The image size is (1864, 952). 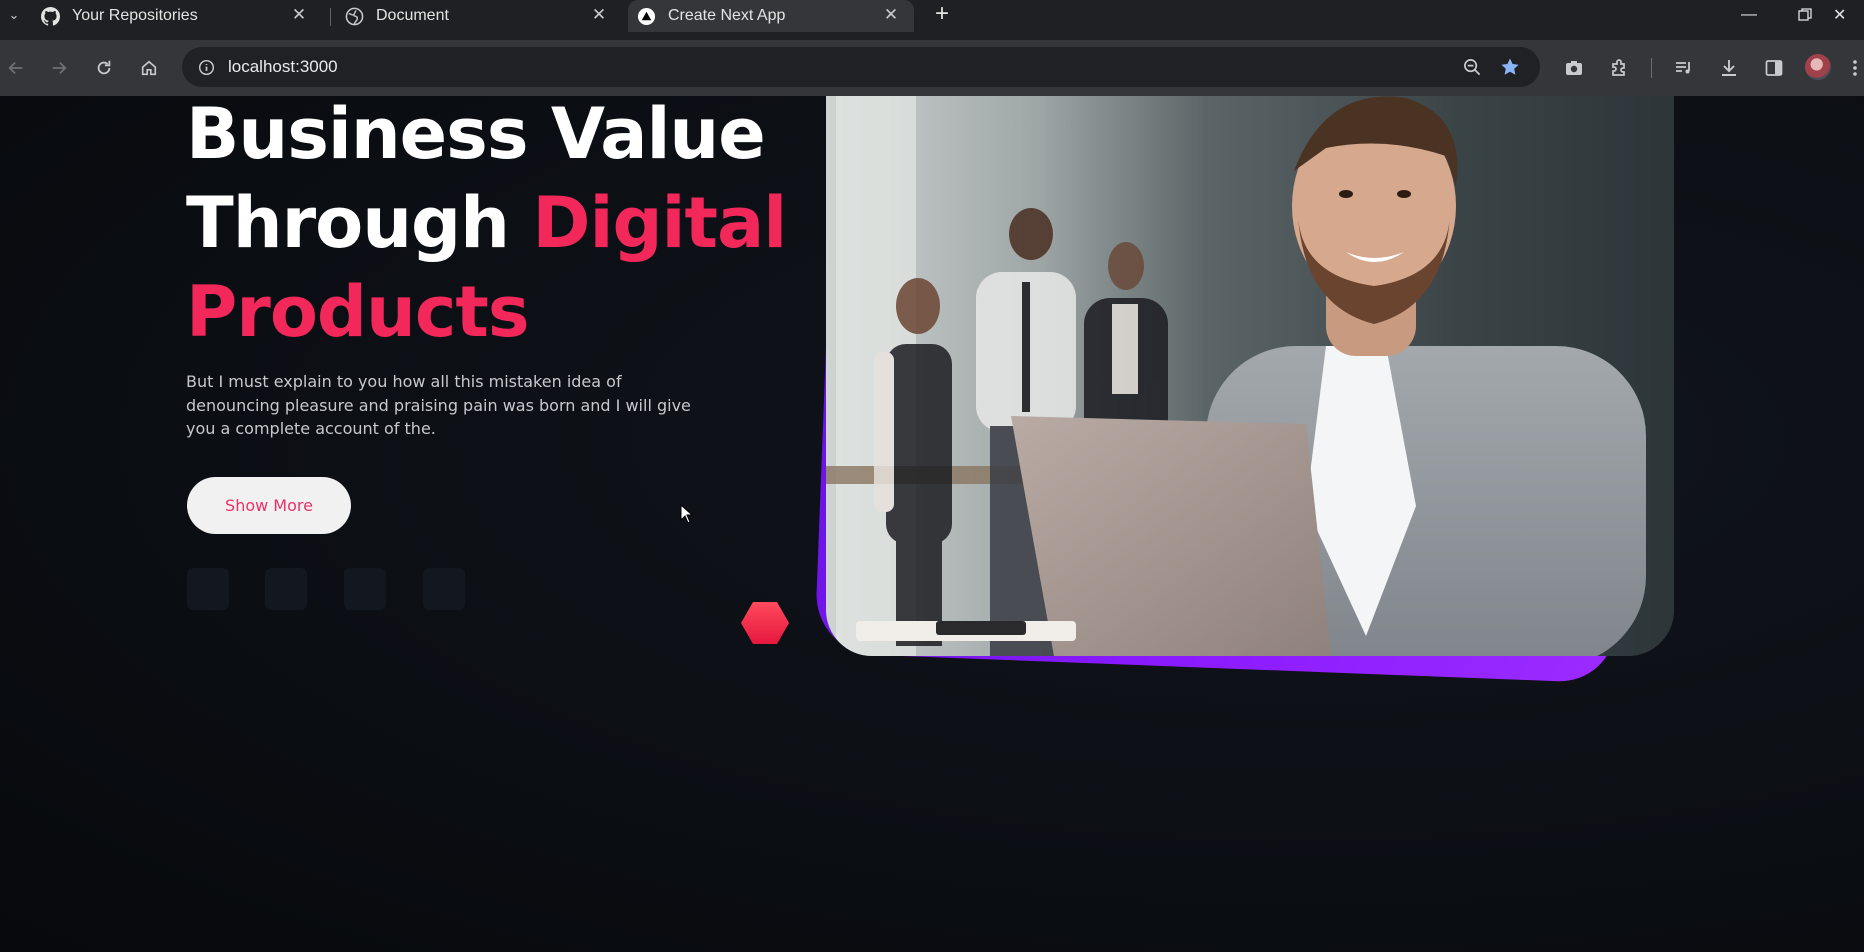 I want to click on show-more-button: Show More, so click(x=269, y=505).